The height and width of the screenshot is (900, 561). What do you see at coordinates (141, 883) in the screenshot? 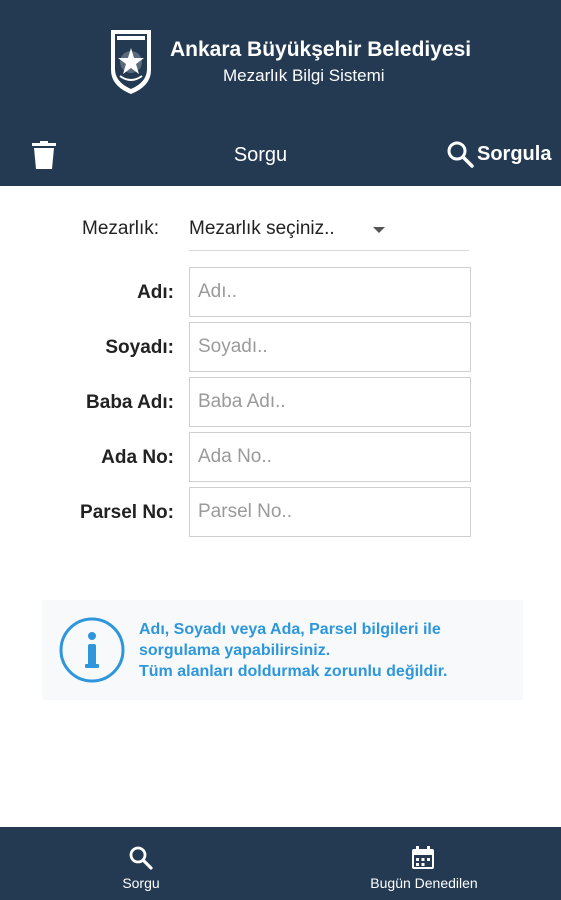
I see `nav-item-sorgu-label: Sorgu` at bounding box center [141, 883].